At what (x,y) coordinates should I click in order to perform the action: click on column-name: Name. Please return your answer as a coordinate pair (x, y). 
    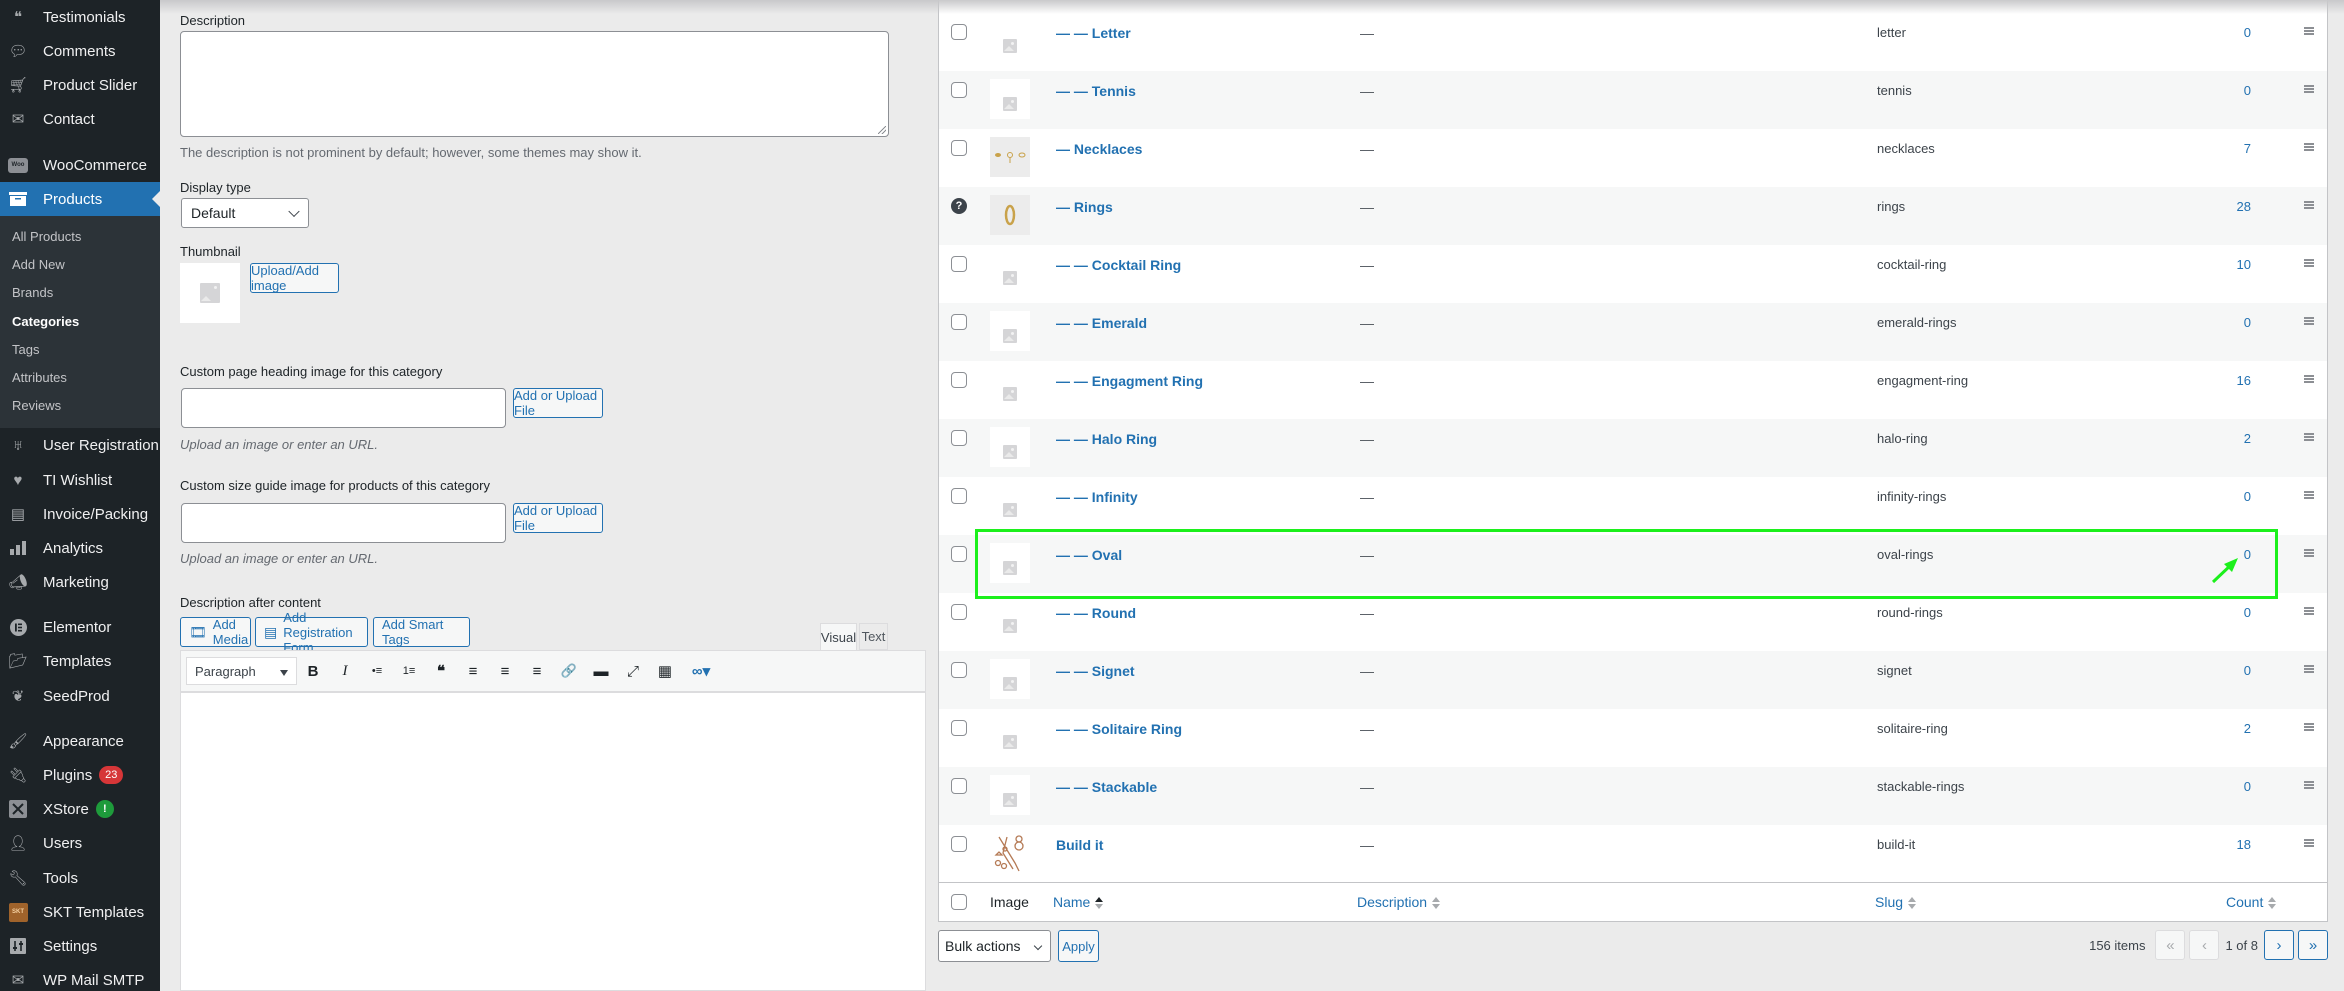
    Looking at the image, I should click on (1078, 902).